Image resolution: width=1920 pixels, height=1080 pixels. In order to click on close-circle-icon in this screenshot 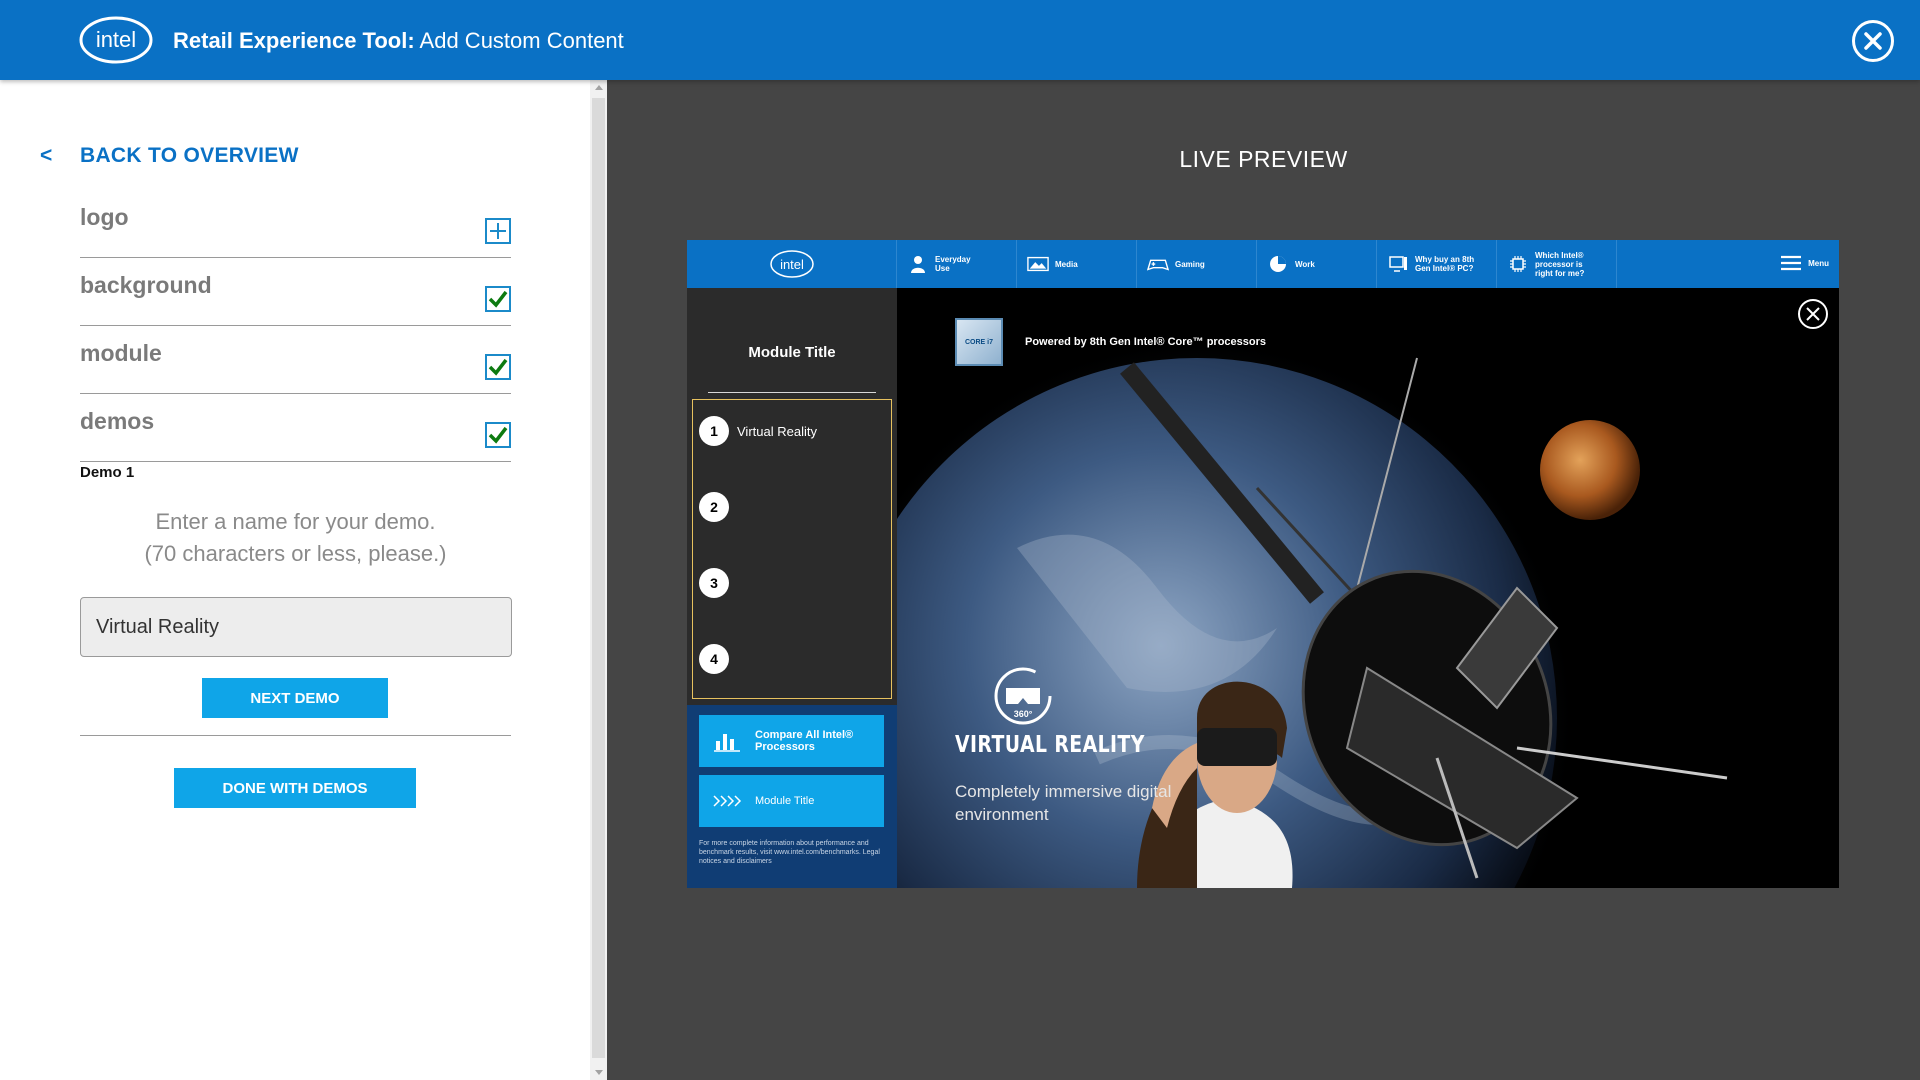, I will do `click(1813, 314)`.